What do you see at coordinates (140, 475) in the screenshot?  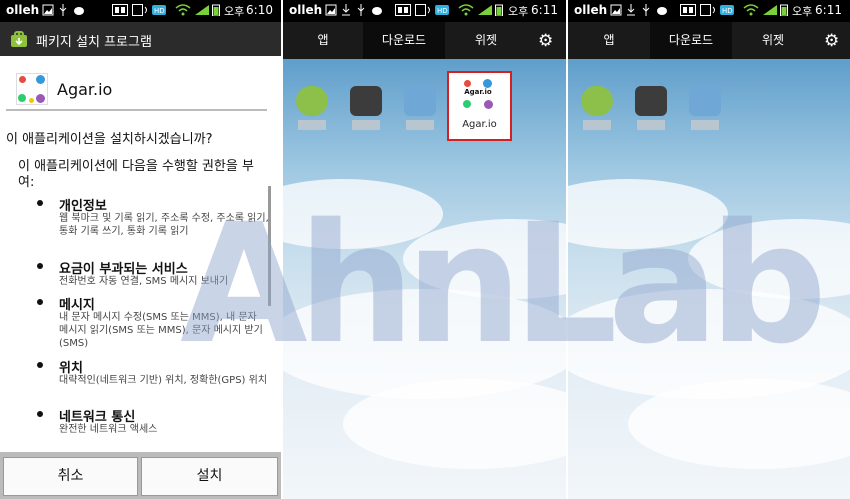 I see `button-bar: 취소 설치` at bounding box center [140, 475].